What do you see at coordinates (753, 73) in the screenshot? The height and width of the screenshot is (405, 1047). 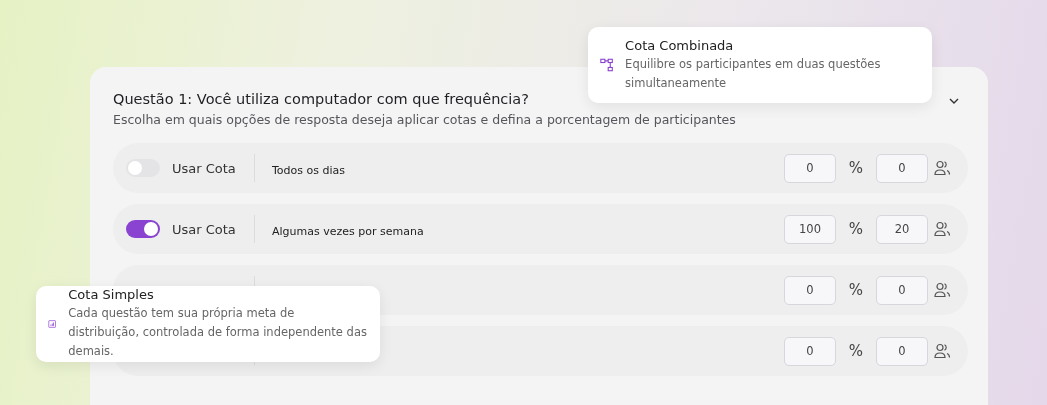 I see `popover-description: Equilibre os participantes em duas questões simultaneamente` at bounding box center [753, 73].